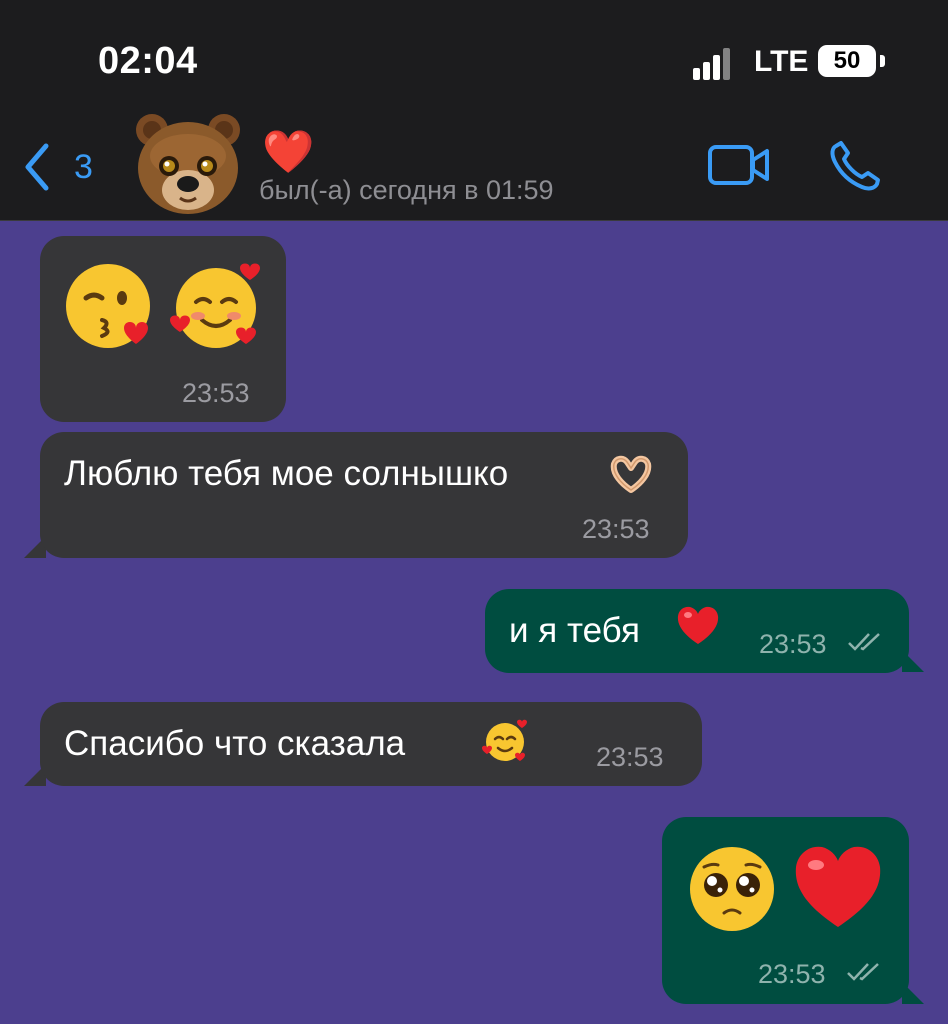 This screenshot has height=1024, width=948. Describe the element at coordinates (83, 167) in the screenshot. I see `unread-count: 3` at that location.